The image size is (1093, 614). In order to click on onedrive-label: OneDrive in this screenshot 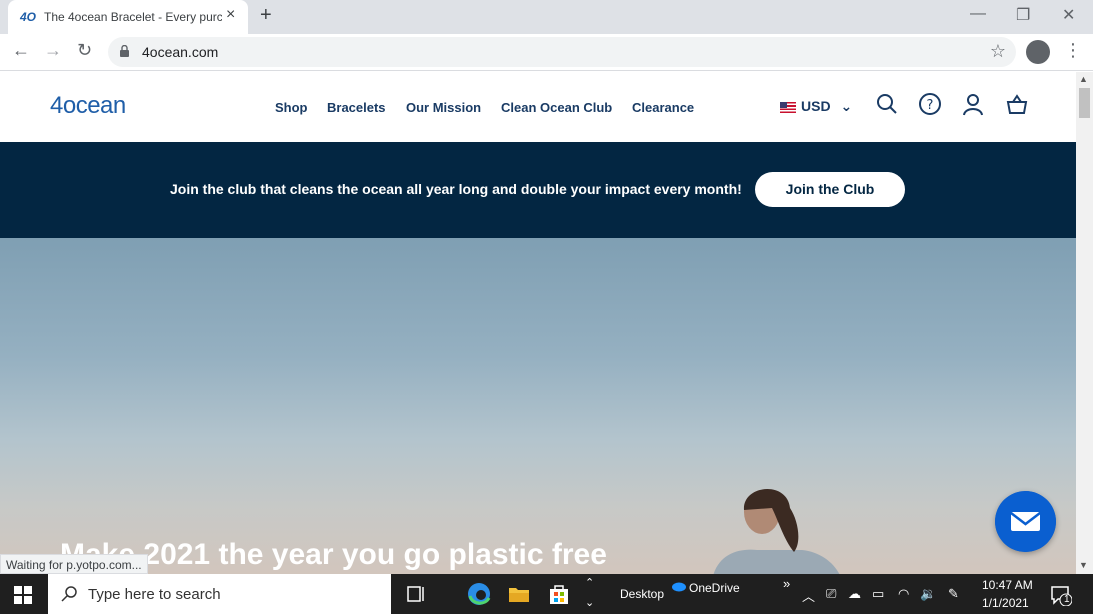, I will do `click(714, 588)`.